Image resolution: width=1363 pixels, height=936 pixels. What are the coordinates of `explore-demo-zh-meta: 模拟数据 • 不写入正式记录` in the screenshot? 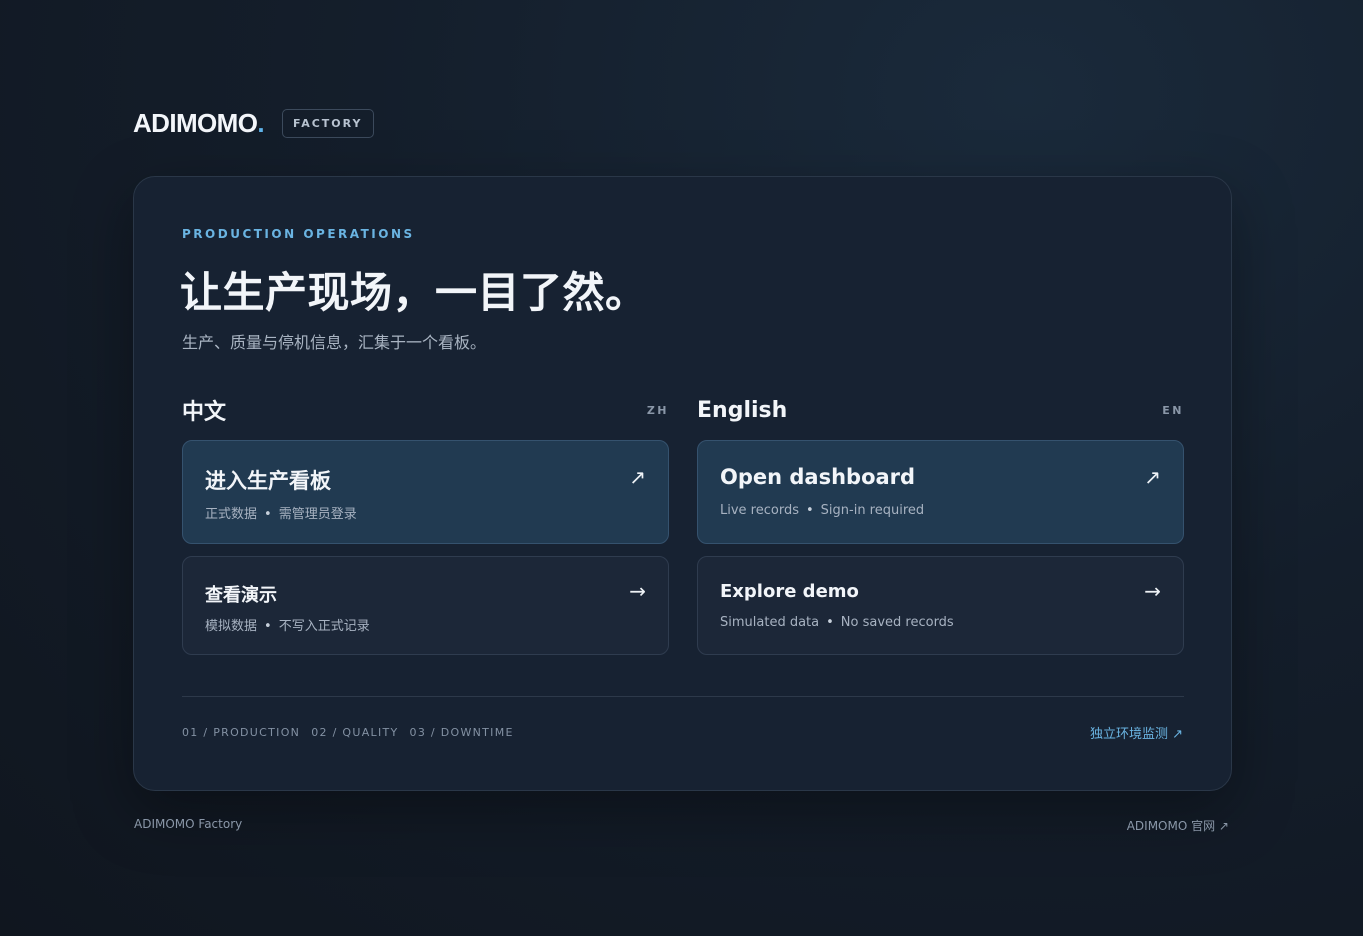 It's located at (287, 626).